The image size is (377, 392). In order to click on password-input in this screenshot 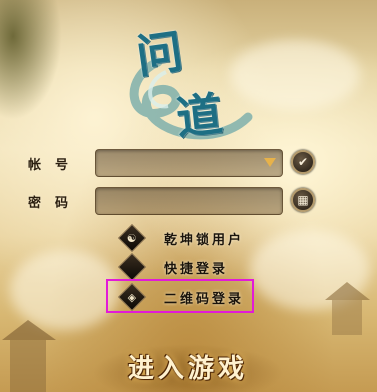, I will do `click(189, 201)`.